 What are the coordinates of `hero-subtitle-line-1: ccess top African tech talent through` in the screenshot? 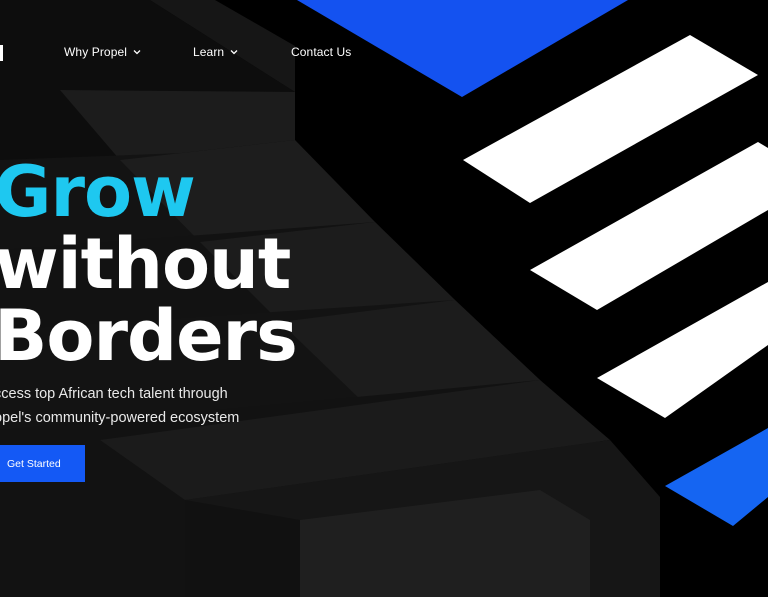 It's located at (114, 394).